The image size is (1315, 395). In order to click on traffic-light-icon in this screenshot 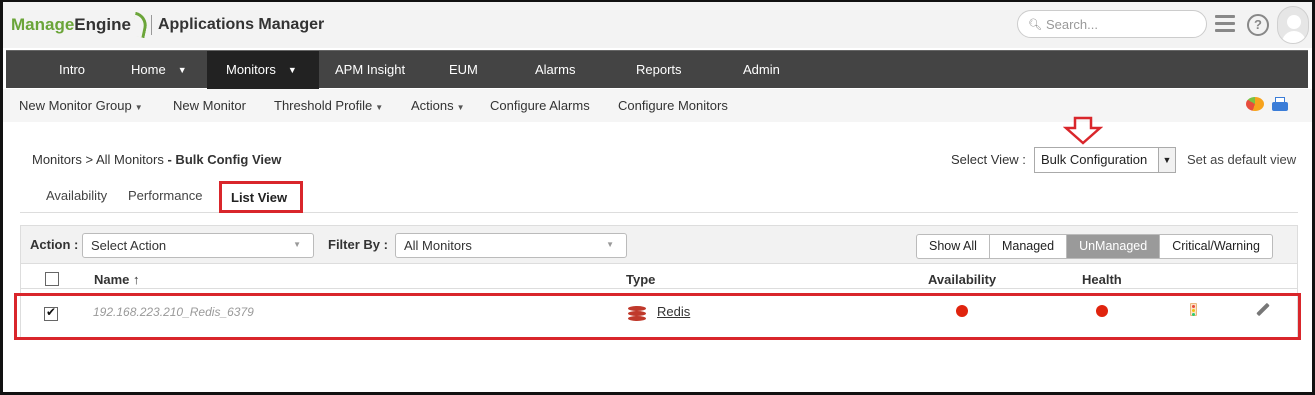, I will do `click(1193, 309)`.